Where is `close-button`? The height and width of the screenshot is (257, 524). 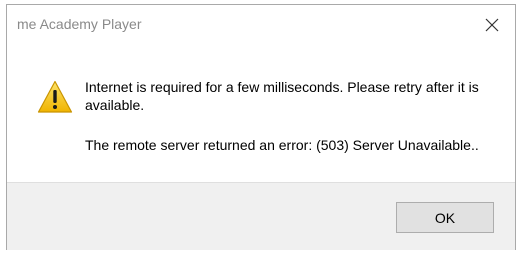
close-button is located at coordinates (492, 25).